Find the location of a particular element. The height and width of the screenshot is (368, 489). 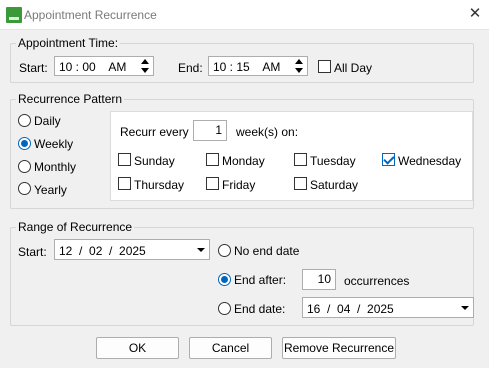

start-time-value: 10 : 00 AM is located at coordinates (93, 67).